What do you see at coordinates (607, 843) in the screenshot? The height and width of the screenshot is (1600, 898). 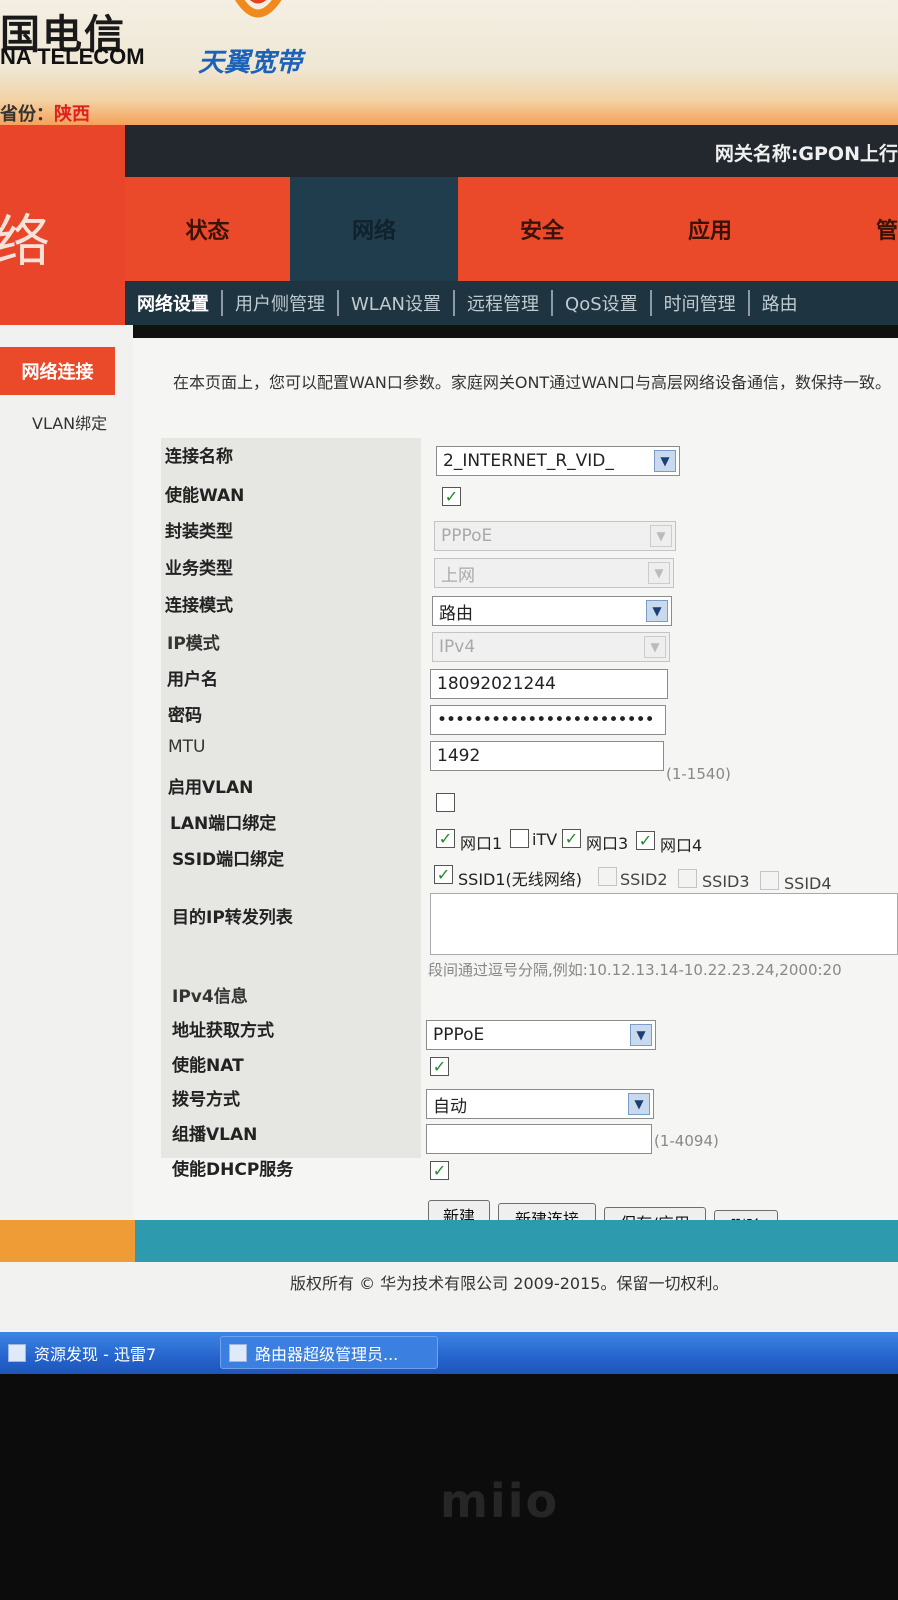 I see `lan-port3-label: 网口3` at bounding box center [607, 843].